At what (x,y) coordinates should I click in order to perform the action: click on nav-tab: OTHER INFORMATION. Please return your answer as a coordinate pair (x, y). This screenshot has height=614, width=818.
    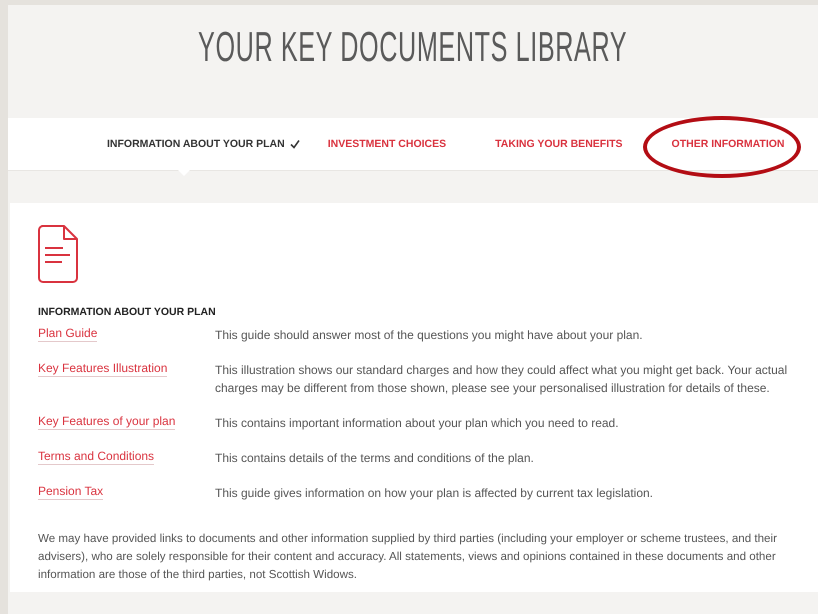
    Looking at the image, I should click on (728, 144).